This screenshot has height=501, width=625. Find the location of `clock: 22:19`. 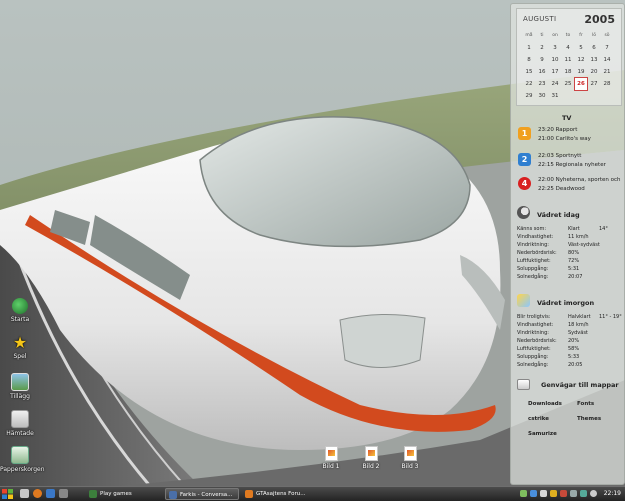

clock: 22:19 is located at coordinates (612, 494).